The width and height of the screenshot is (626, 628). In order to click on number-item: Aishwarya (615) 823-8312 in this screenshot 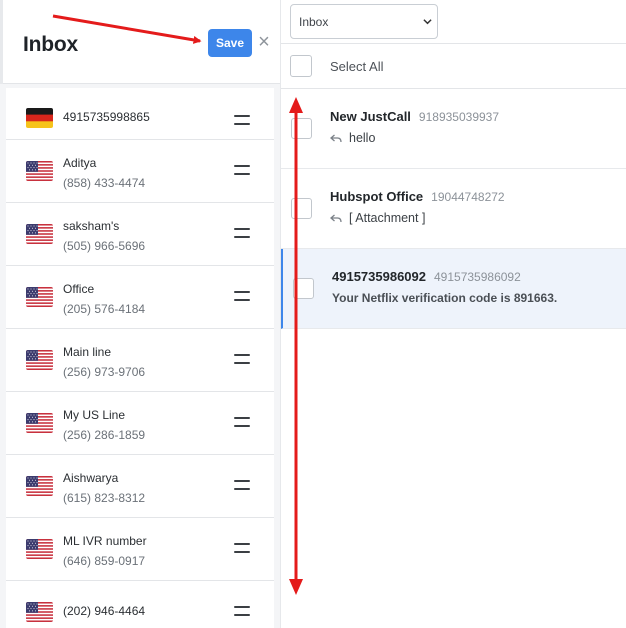, I will do `click(140, 486)`.